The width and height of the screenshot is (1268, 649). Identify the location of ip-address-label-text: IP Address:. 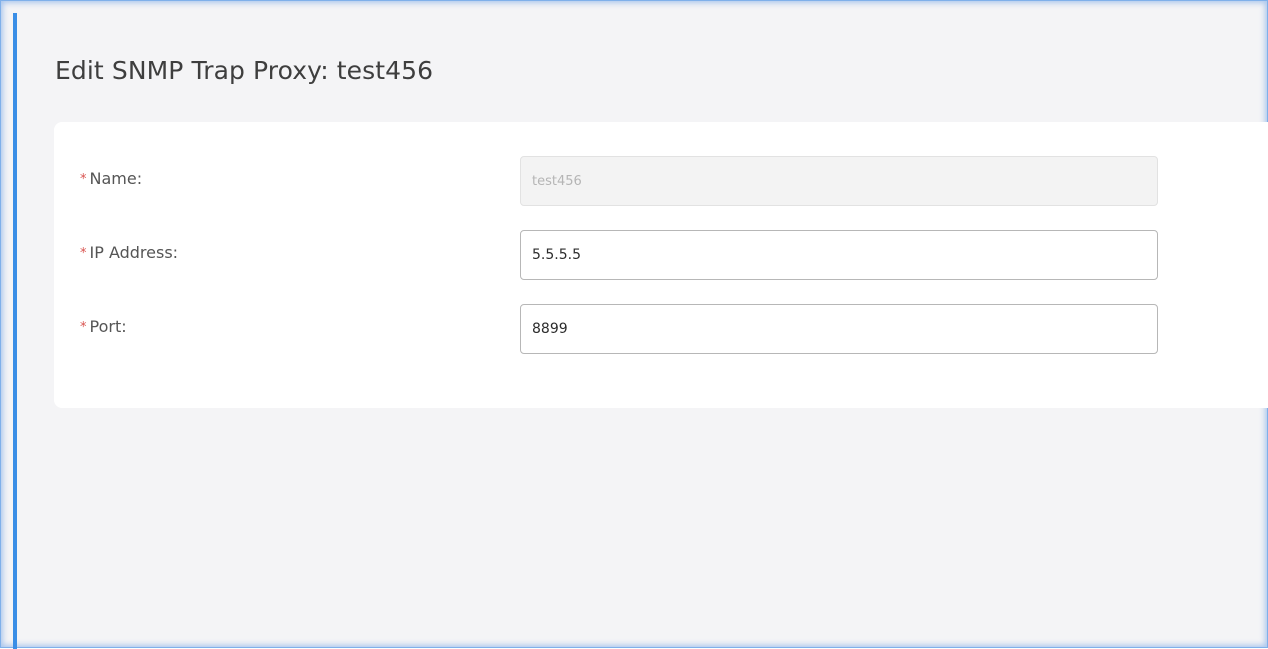
(134, 252).